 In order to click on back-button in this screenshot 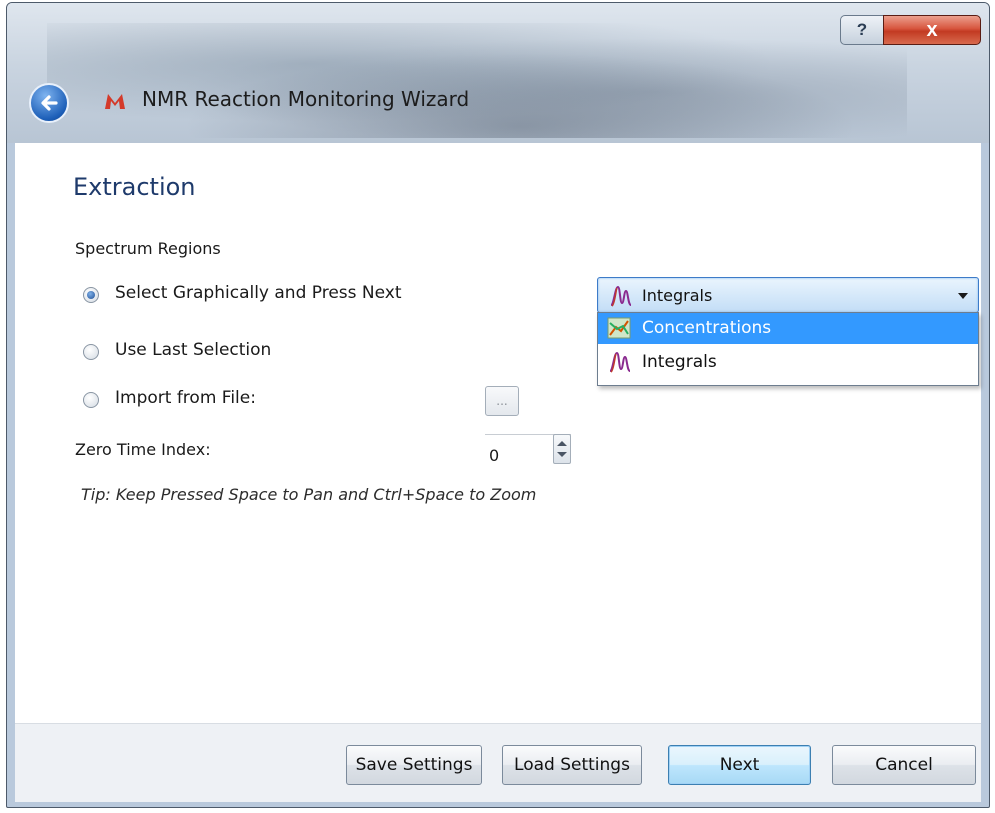, I will do `click(49, 103)`.